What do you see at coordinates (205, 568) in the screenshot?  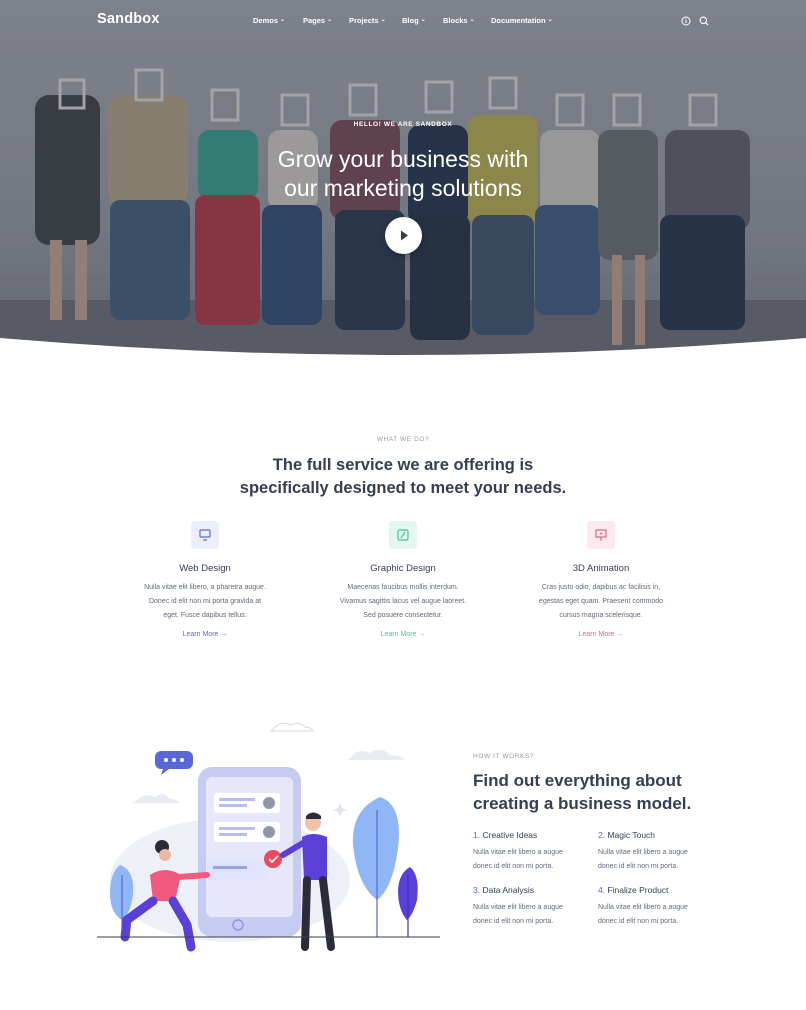 I see `service-title: Web Design` at bounding box center [205, 568].